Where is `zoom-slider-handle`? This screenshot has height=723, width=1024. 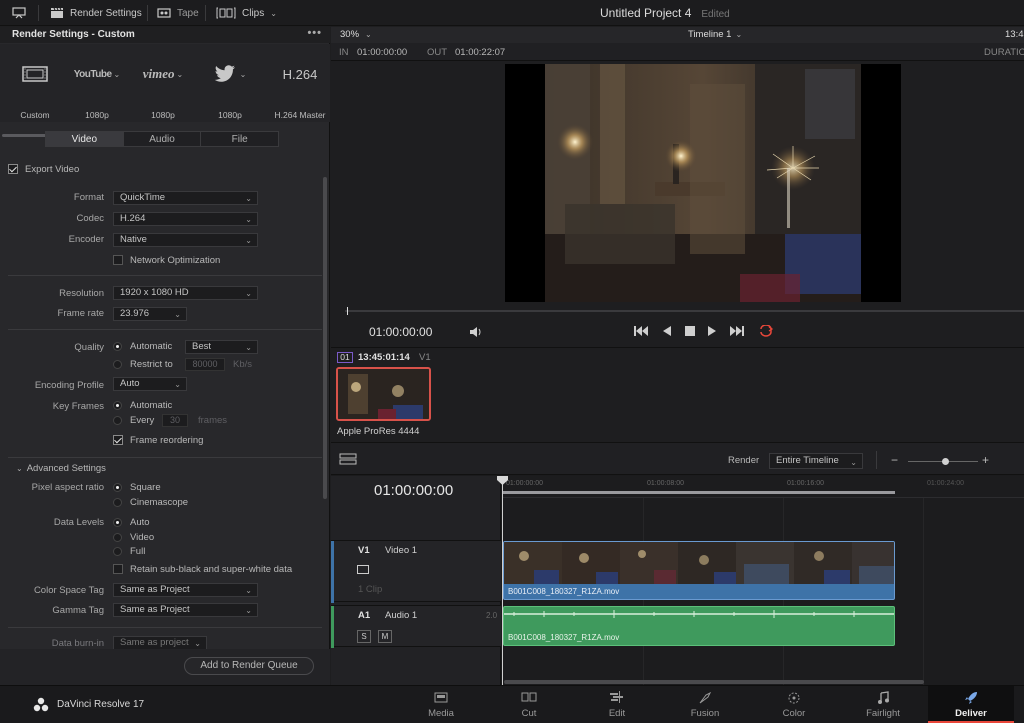
zoom-slider-handle is located at coordinates (945, 461).